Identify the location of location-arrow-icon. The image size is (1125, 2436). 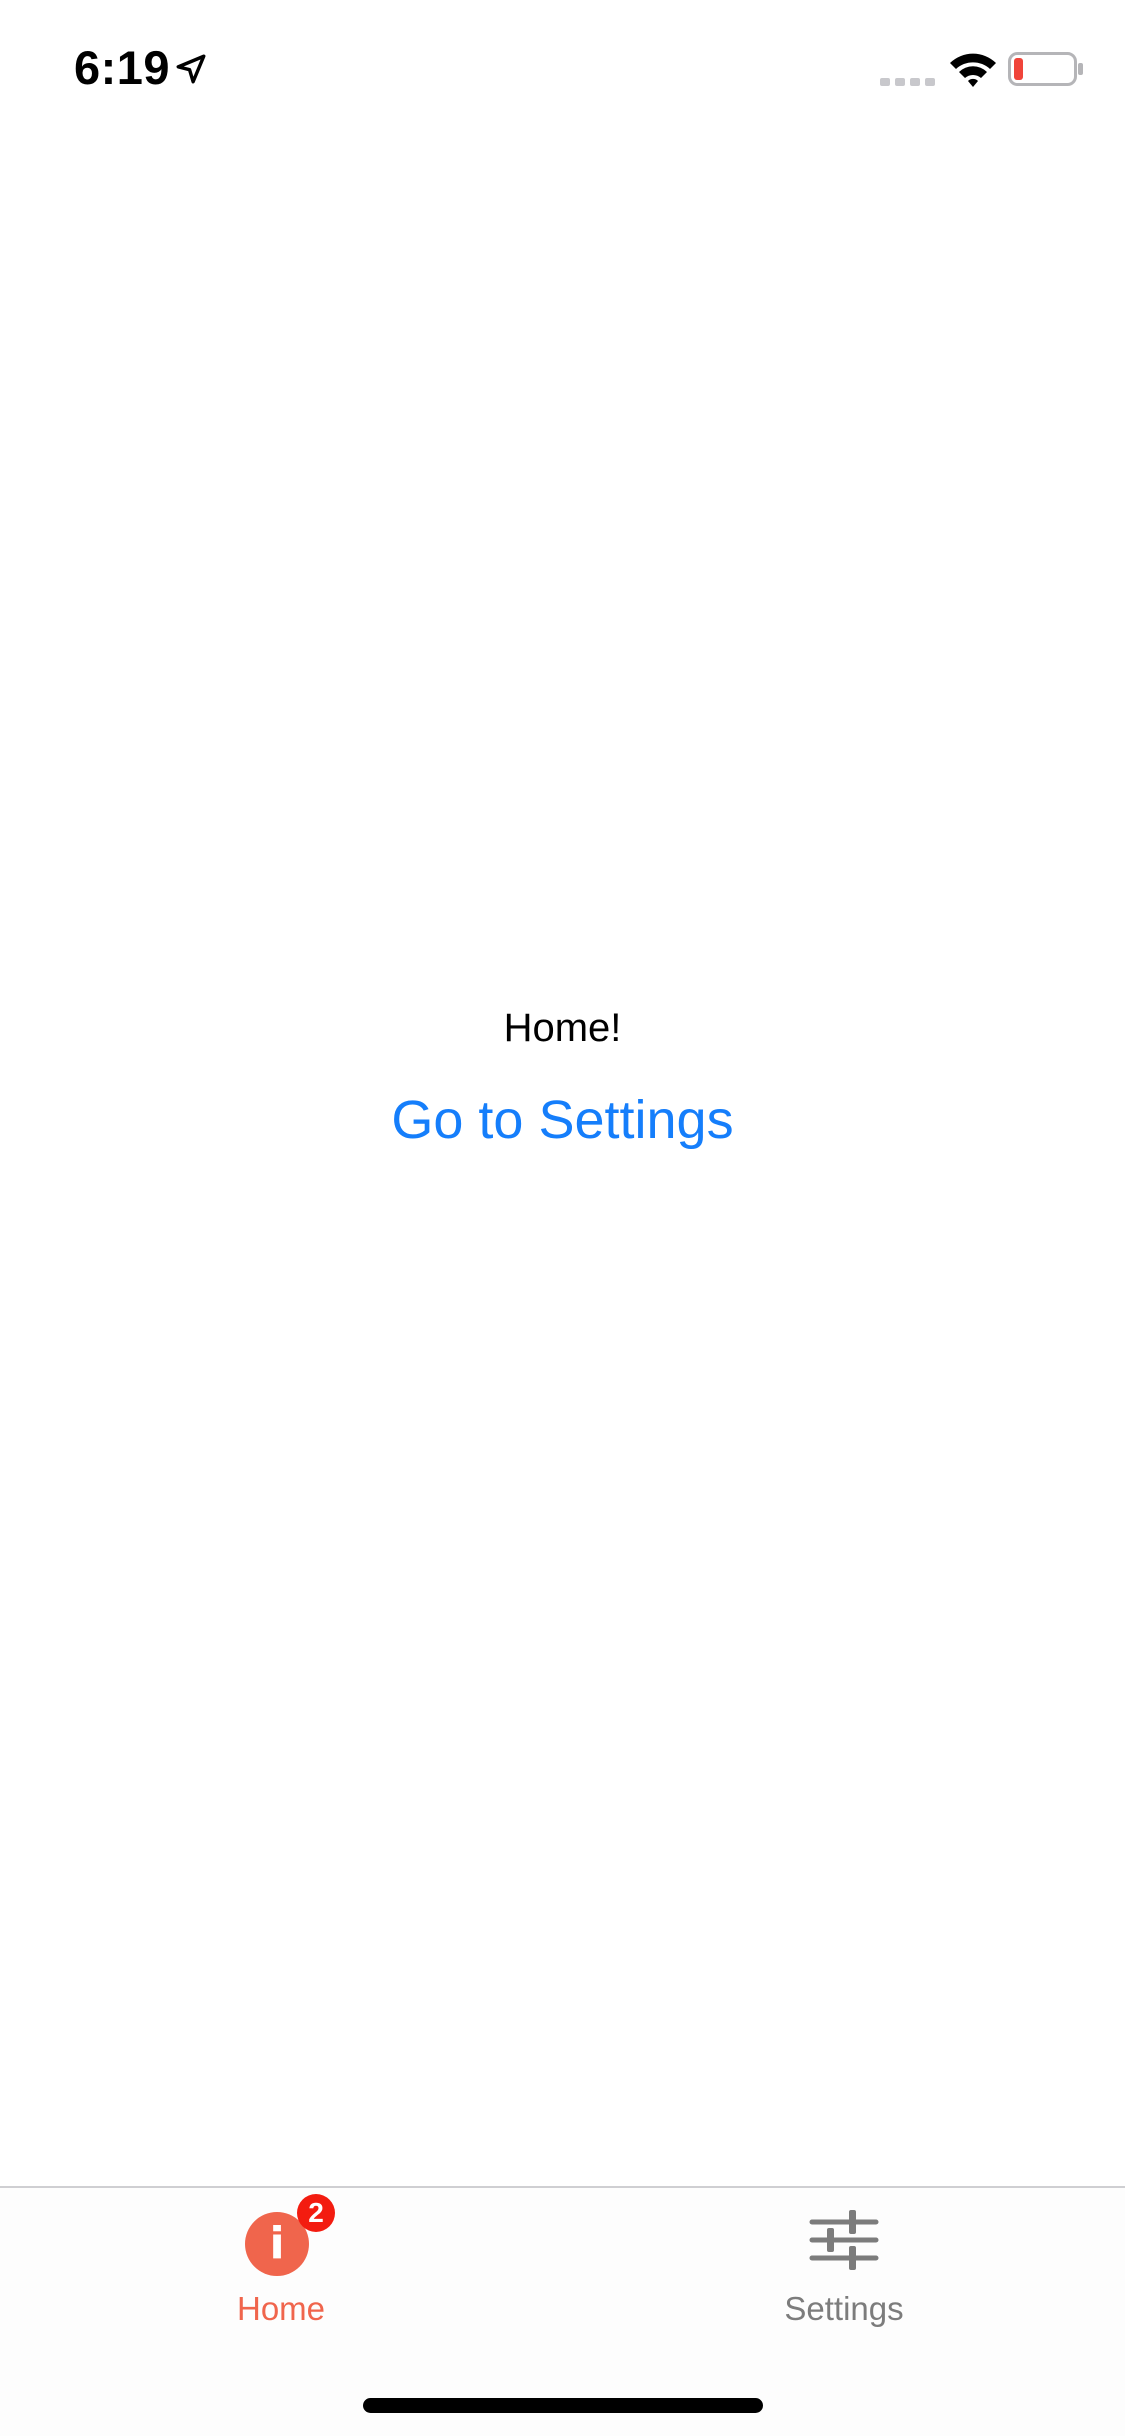
(191, 69).